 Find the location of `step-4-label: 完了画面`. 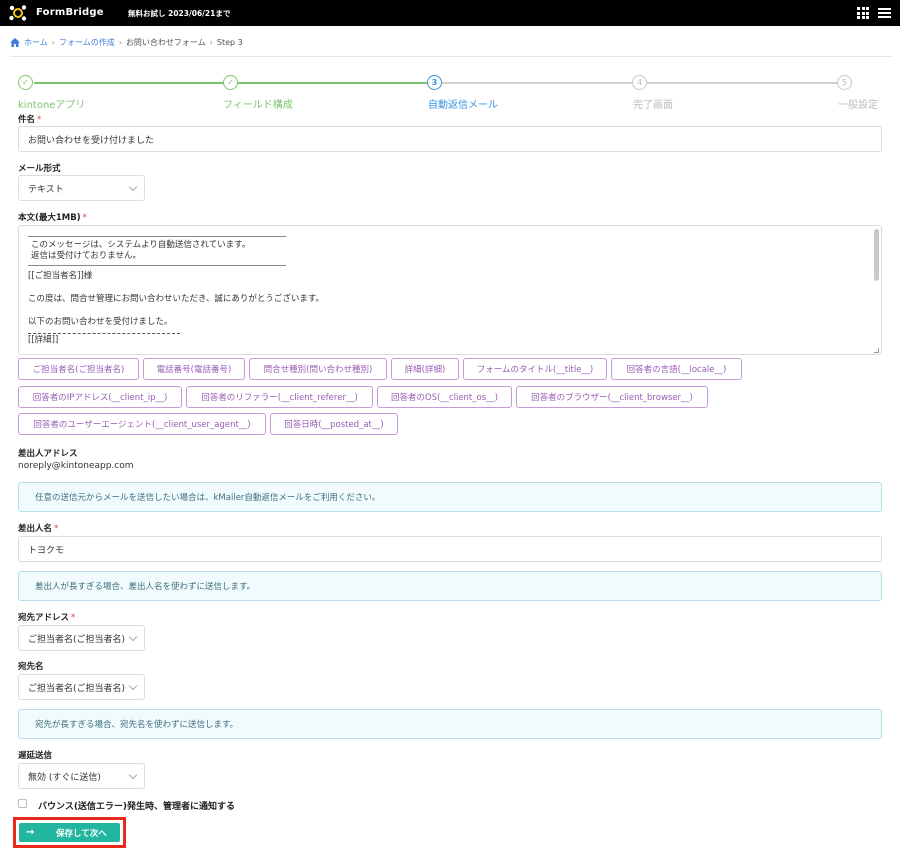

step-4-label: 完了画面 is located at coordinates (653, 103).